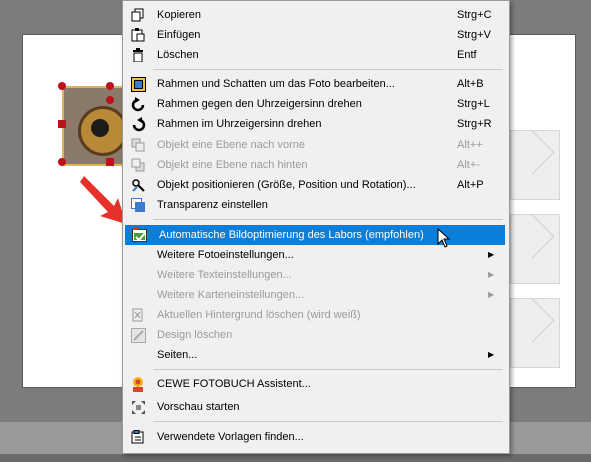  What do you see at coordinates (315, 35) in the screenshot?
I see `menu-item-paste: Einfügen Strg+V` at bounding box center [315, 35].